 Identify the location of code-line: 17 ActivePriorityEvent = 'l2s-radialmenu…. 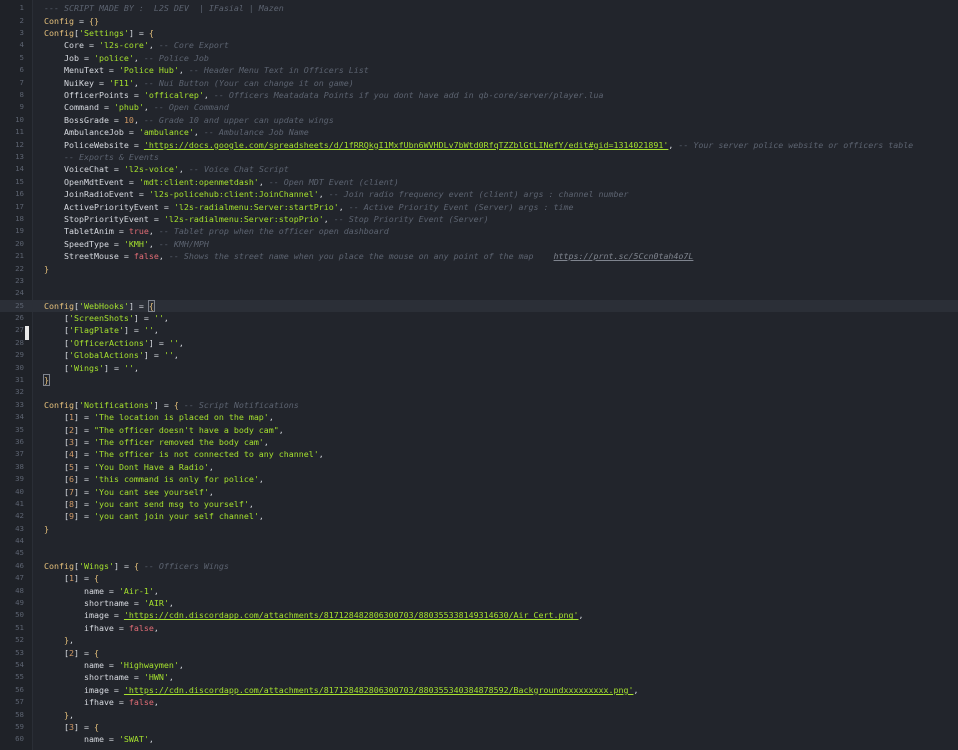
(479, 207).